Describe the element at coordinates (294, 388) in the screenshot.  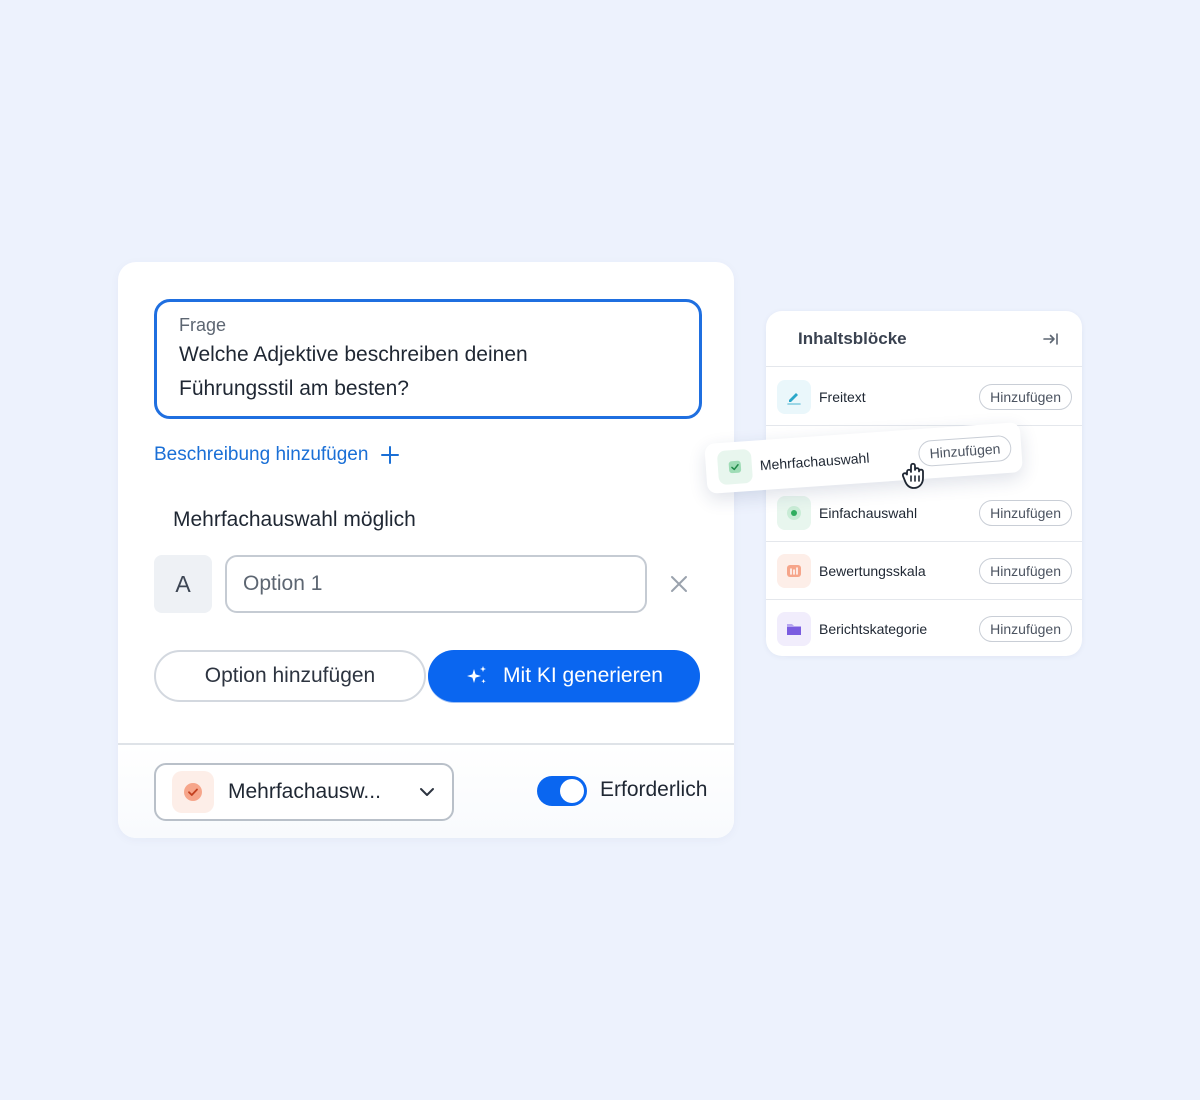
I see `question-text-line-2: Führungsstil am besten?` at that location.